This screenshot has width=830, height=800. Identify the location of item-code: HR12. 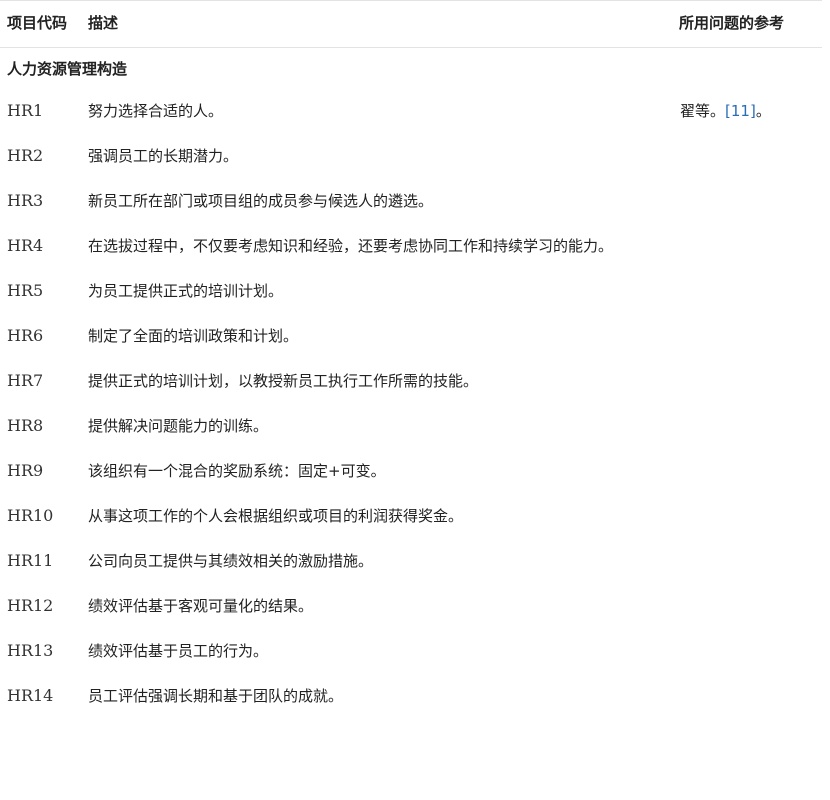
(30, 605).